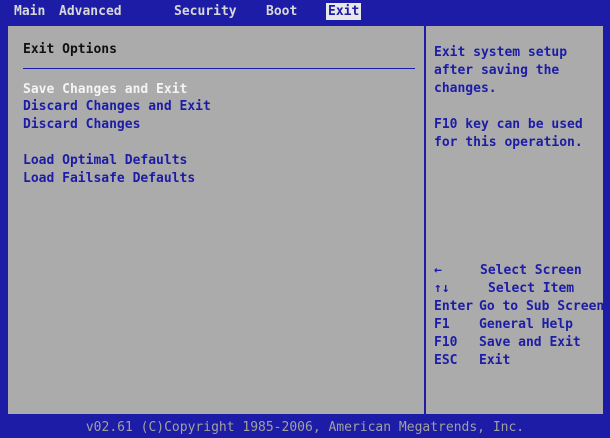  I want to click on key-desc: Save and Exit, so click(530, 342).